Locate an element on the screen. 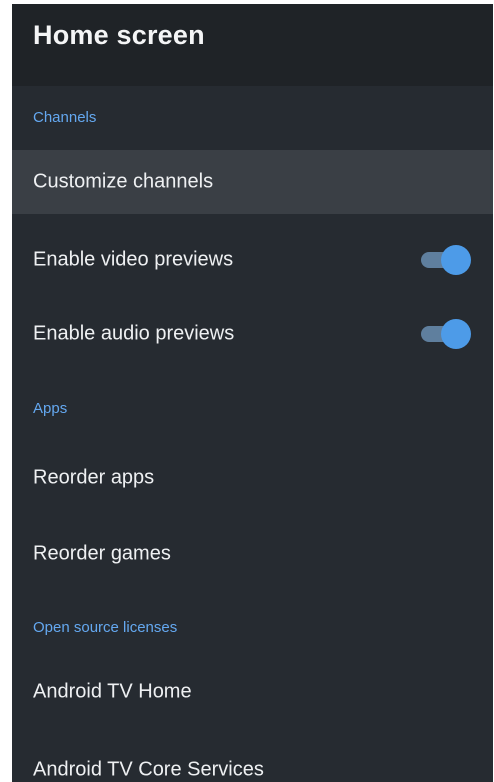 This screenshot has height=782, width=494. video-previews-toggle is located at coordinates (446, 260).